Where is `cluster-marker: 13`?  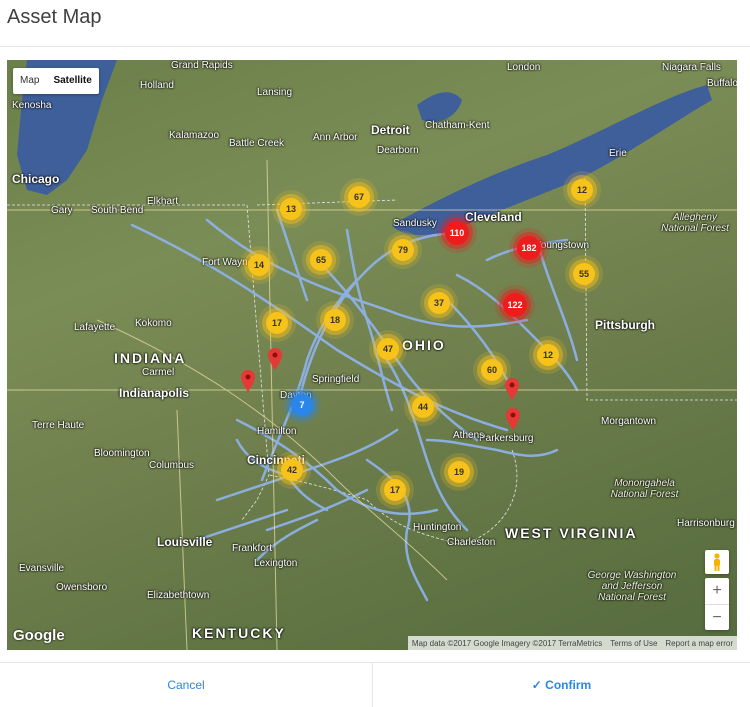 cluster-marker: 13 is located at coordinates (291, 209).